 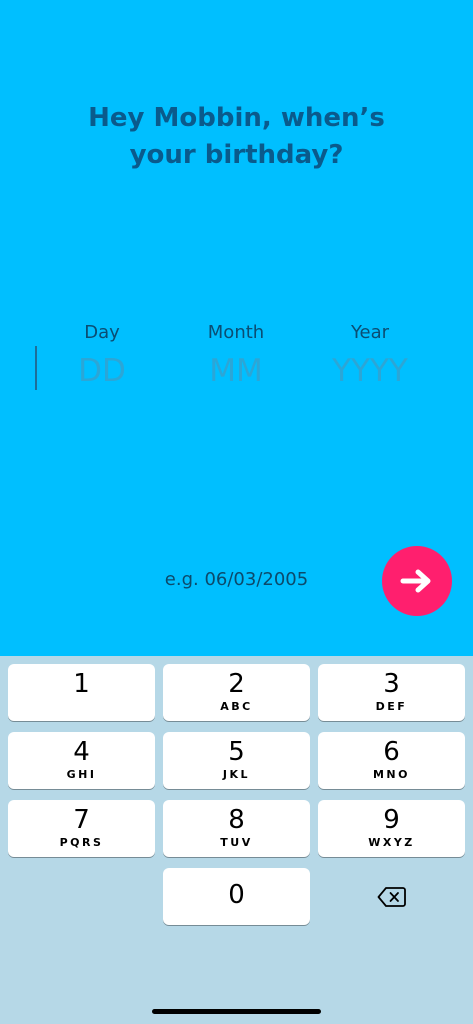 What do you see at coordinates (102, 371) in the screenshot?
I see `day-input` at bounding box center [102, 371].